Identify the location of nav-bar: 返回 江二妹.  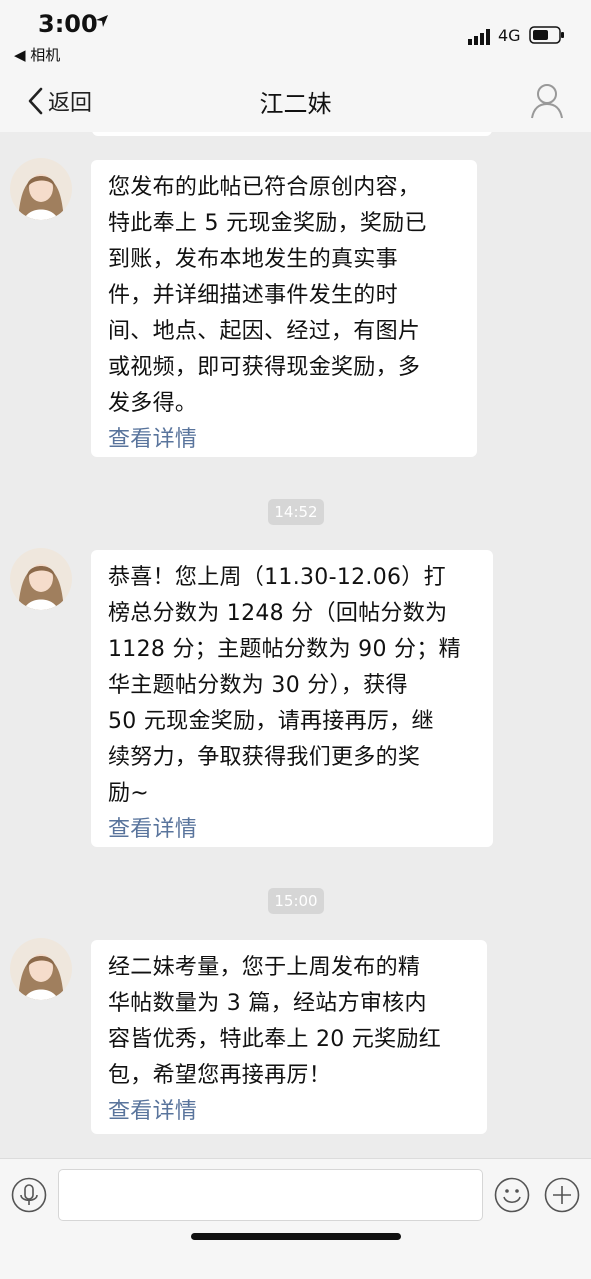
(295, 101).